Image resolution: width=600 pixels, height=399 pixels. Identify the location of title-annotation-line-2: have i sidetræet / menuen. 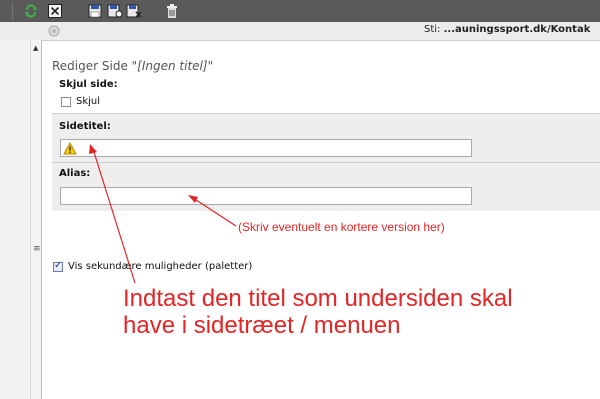
(262, 325).